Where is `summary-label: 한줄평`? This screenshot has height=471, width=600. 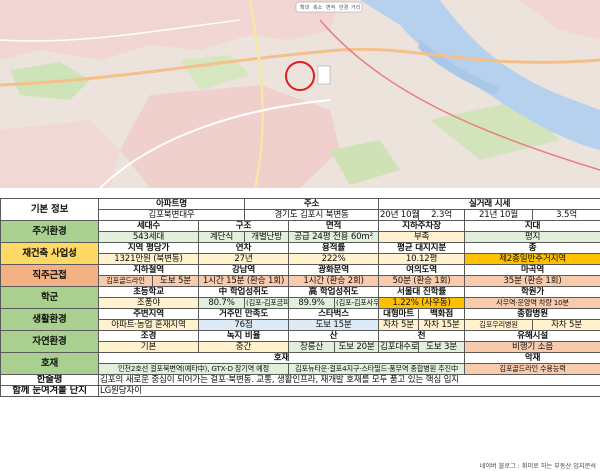 summary-label: 한줄평 is located at coordinates (49, 380).